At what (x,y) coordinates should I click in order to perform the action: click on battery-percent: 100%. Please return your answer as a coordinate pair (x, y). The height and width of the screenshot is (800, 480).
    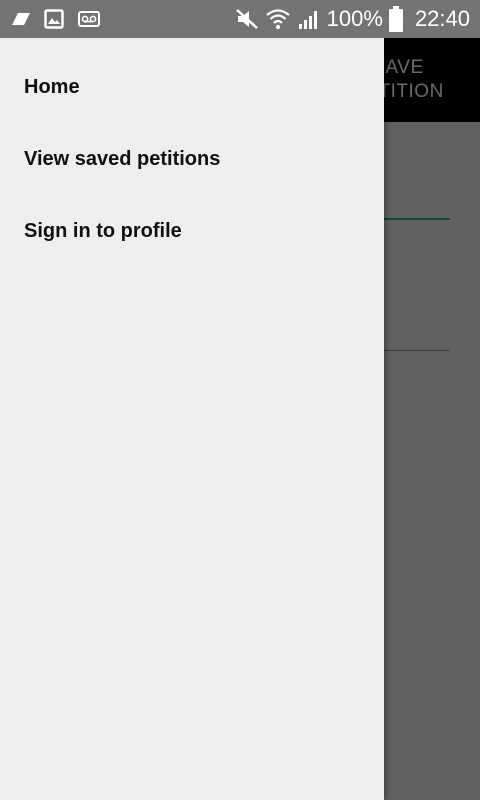
    Looking at the image, I should click on (354, 18).